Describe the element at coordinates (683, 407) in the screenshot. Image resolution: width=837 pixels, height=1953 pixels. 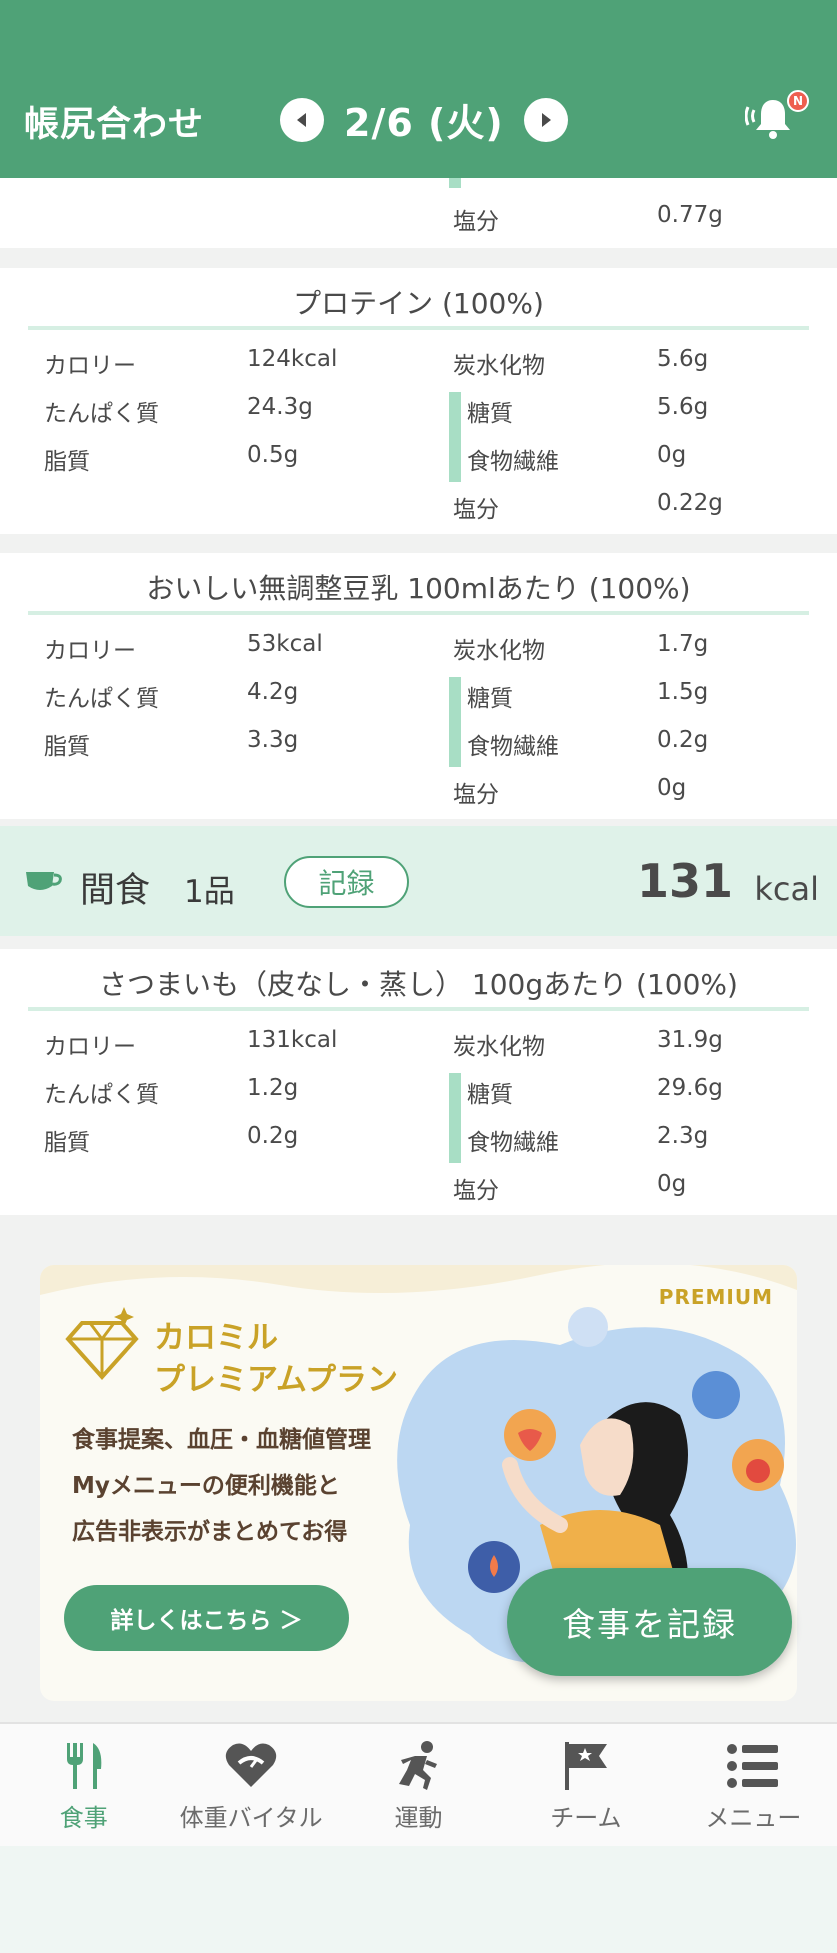
I see `sugar-value: 5.6g` at that location.